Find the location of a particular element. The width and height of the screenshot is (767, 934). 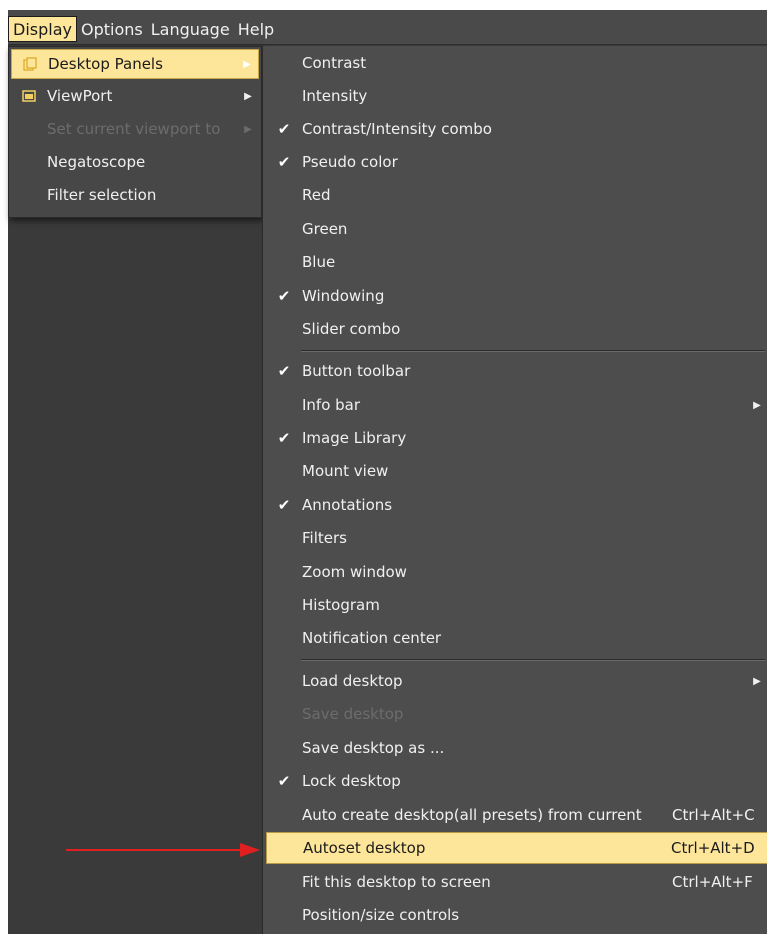

menu-item-histogram: Histogram is located at coordinates (516, 605).